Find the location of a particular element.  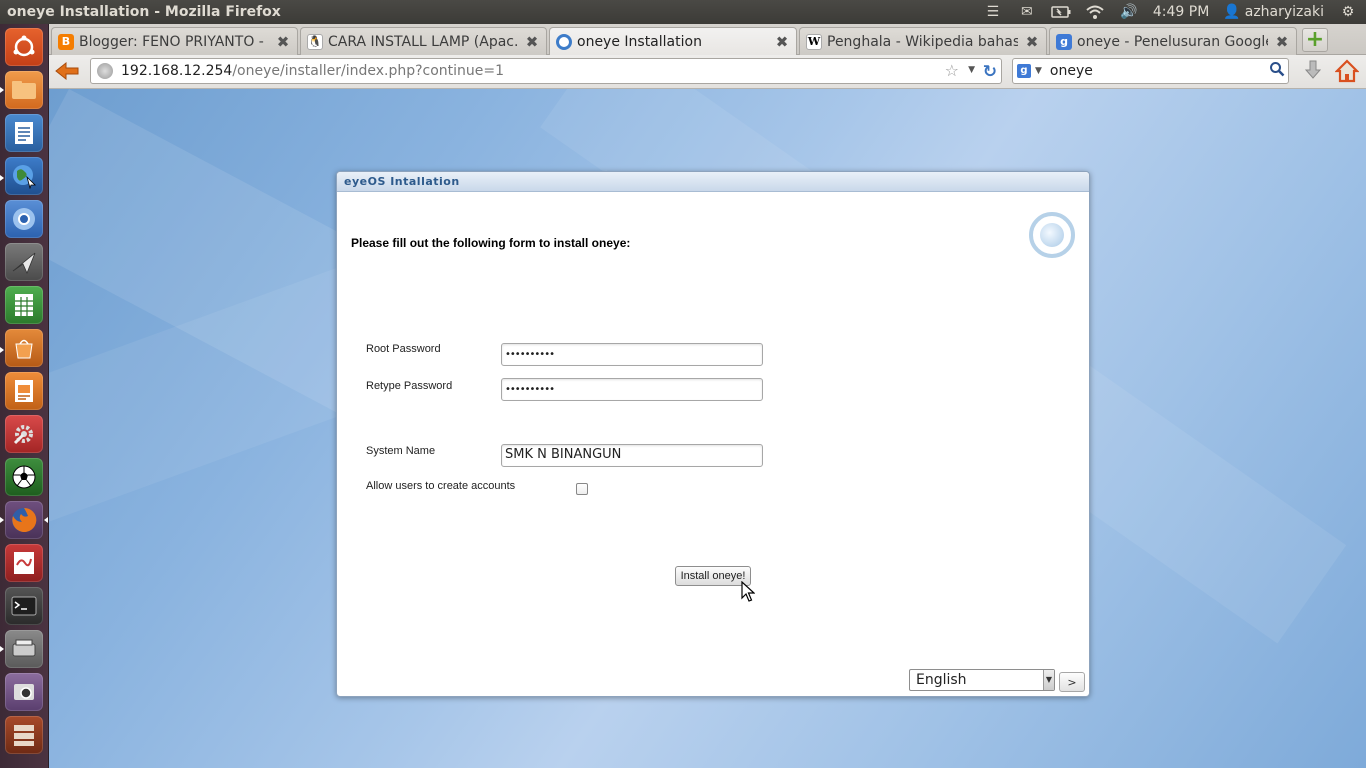

back-arrow-icon is located at coordinates (67, 71).